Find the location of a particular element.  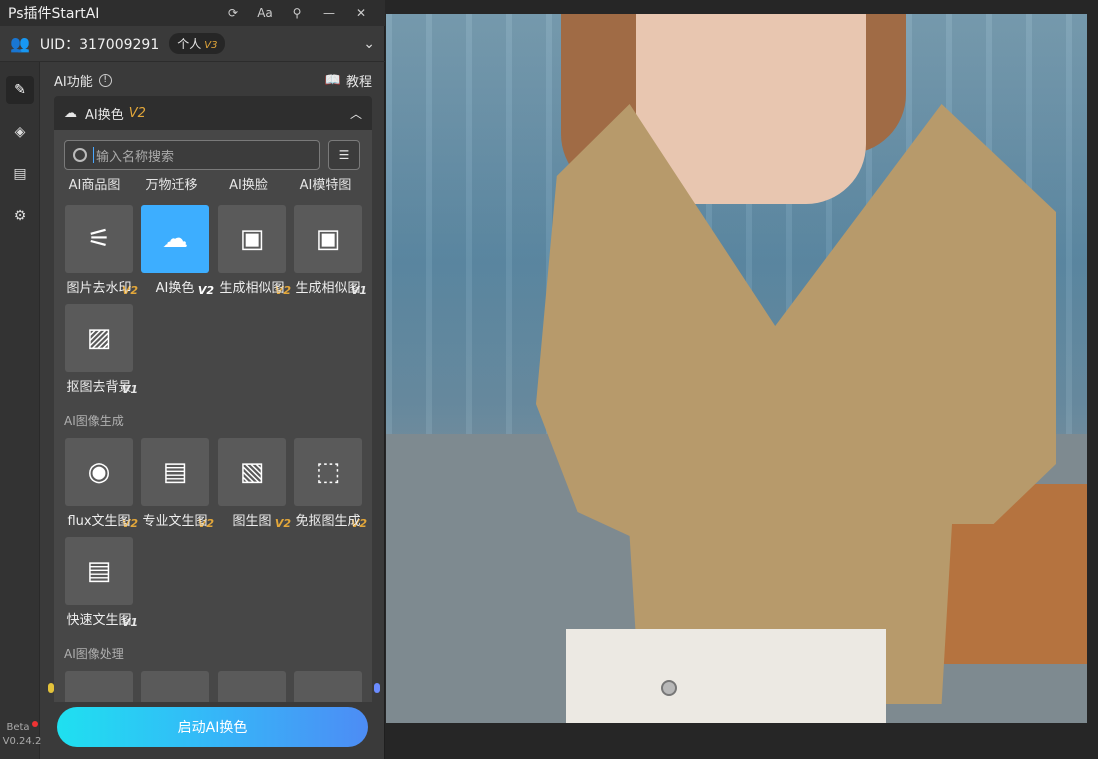

tile-label: 专业文生图 is located at coordinates (175, 521).